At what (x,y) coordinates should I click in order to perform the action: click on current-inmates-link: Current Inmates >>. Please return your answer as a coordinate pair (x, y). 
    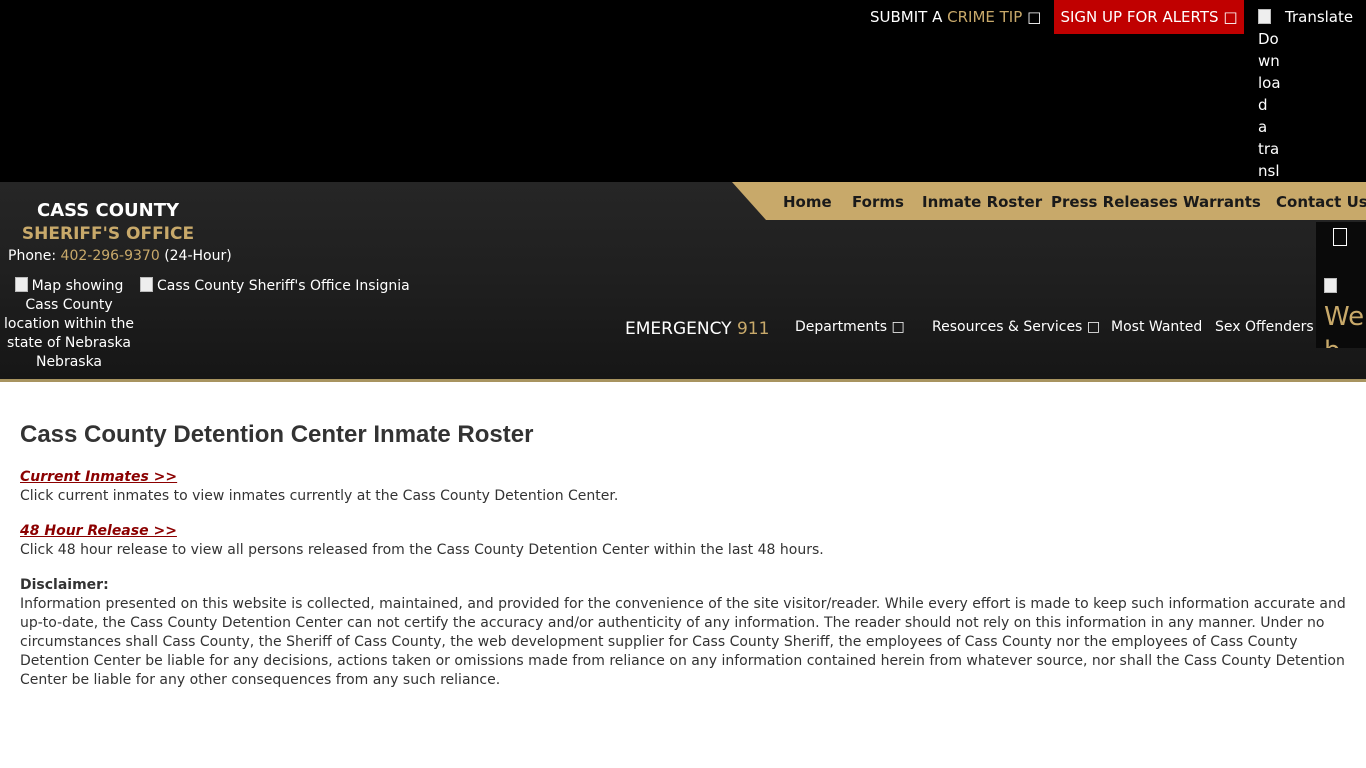
    Looking at the image, I should click on (98, 477).